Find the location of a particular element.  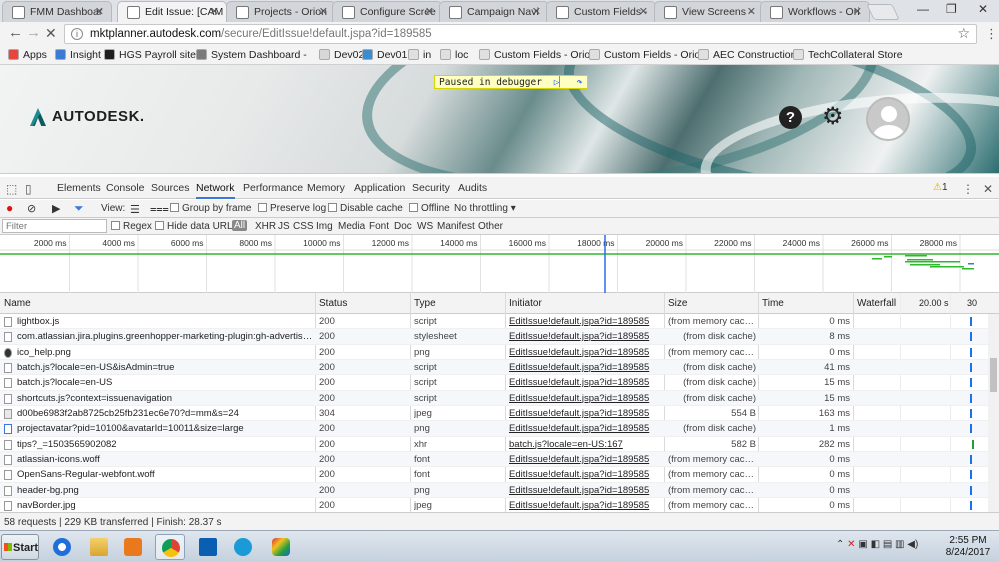

tray-app-icon: ▤ is located at coordinates (887, 544).